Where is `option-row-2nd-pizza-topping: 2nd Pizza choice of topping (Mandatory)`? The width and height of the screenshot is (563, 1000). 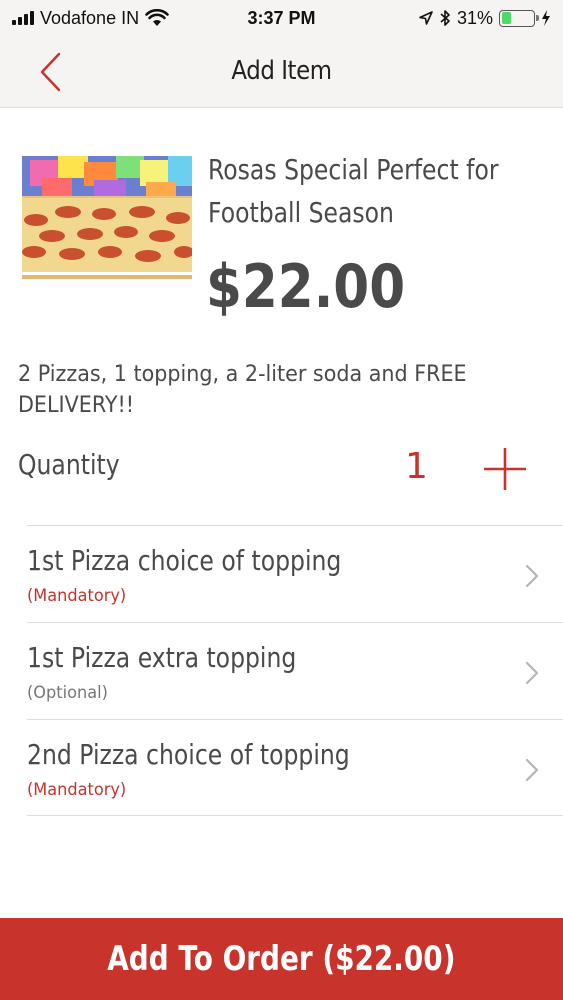
option-row-2nd-pizza-topping: 2nd Pizza choice of topping (Mandatory) is located at coordinates (295, 767).